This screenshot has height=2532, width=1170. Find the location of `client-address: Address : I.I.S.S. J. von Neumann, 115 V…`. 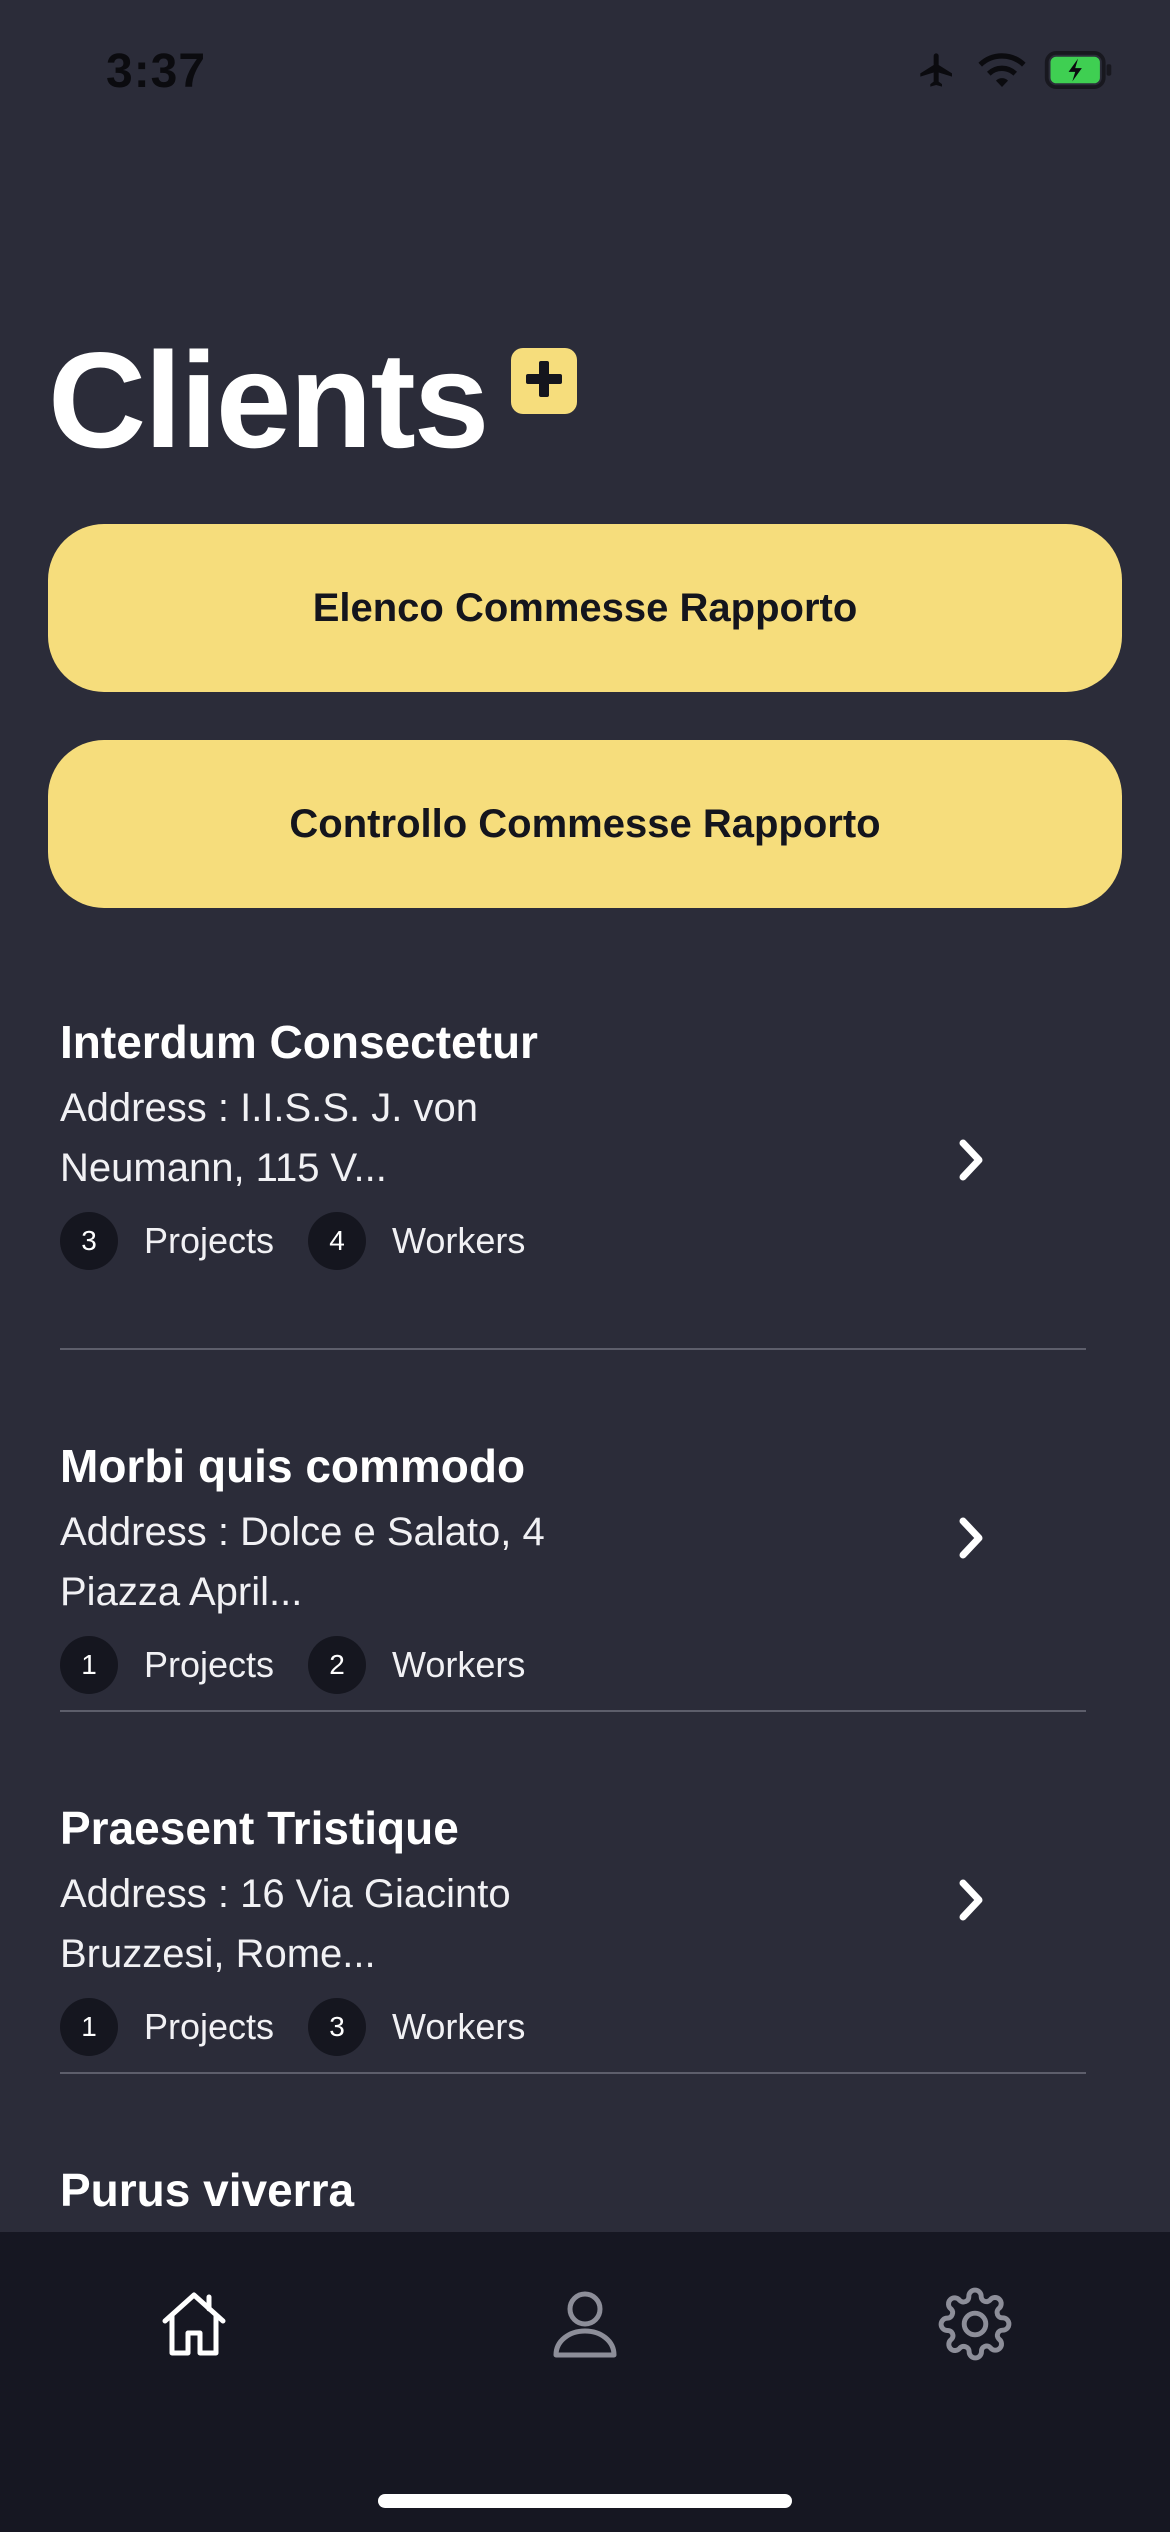

client-address: Address : I.I.S.S. J. von Neumann, 115 V… is located at coordinates (269, 1138).